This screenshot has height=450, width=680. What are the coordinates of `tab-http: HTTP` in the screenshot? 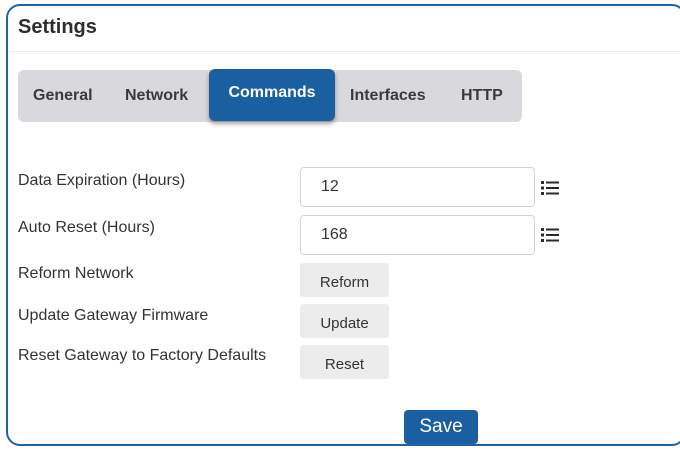 It's located at (482, 96).